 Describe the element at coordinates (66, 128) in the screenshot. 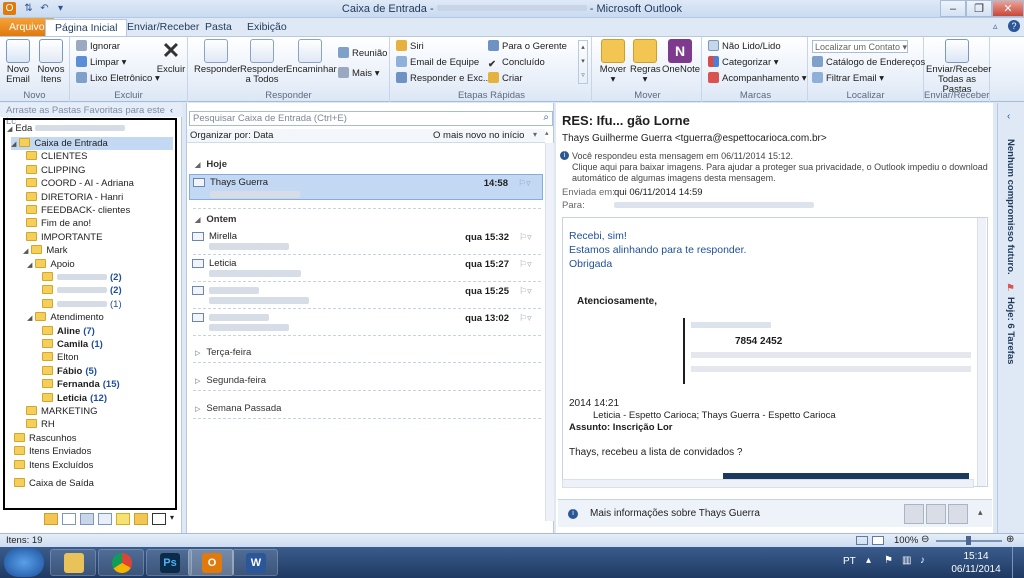

I see `account-header: ◢ Eda` at that location.